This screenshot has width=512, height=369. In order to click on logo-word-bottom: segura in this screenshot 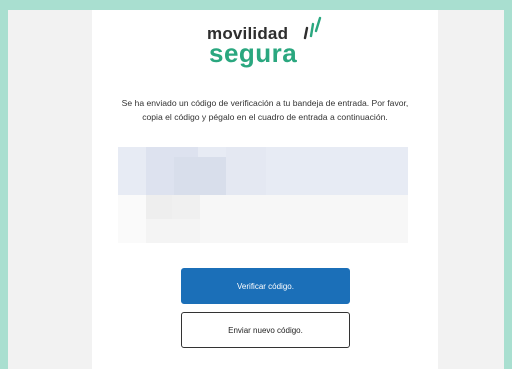, I will do `click(253, 53)`.